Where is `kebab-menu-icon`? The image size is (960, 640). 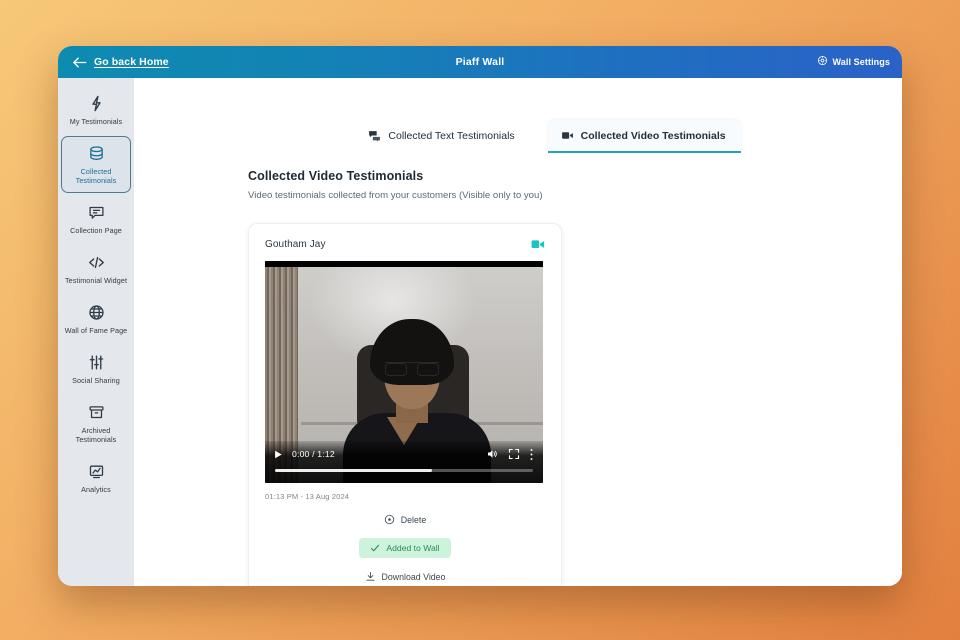
kebab-menu-icon is located at coordinates (531, 454).